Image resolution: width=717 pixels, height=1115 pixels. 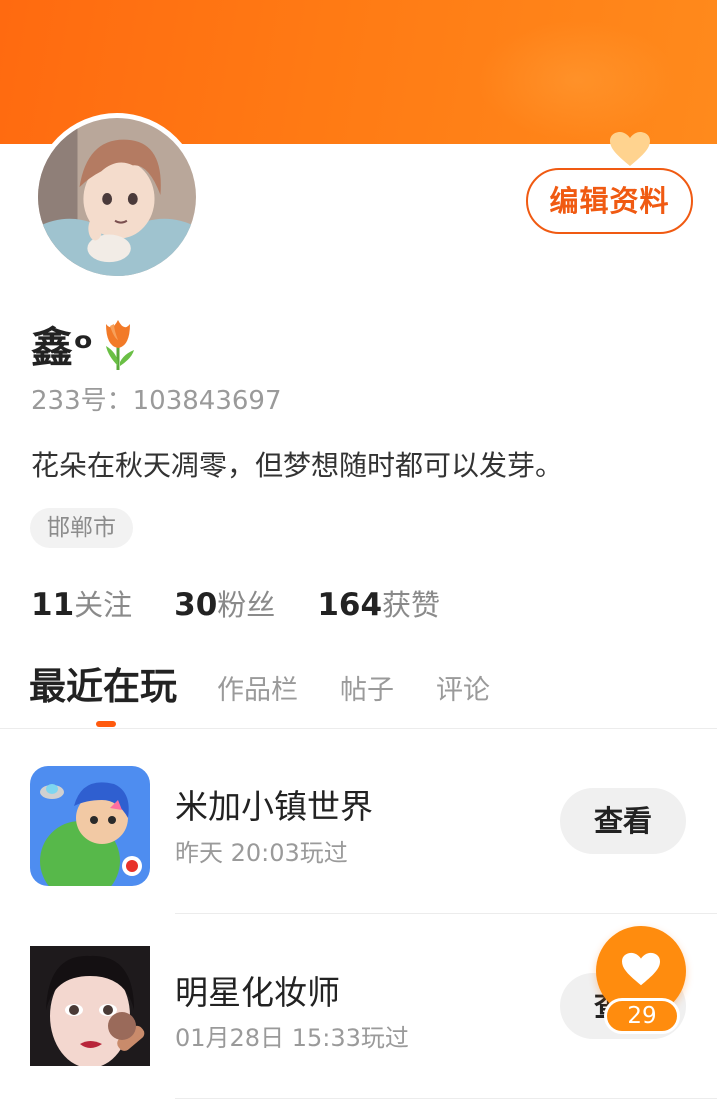 I want to click on row-divider, so click(x=446, y=1098).